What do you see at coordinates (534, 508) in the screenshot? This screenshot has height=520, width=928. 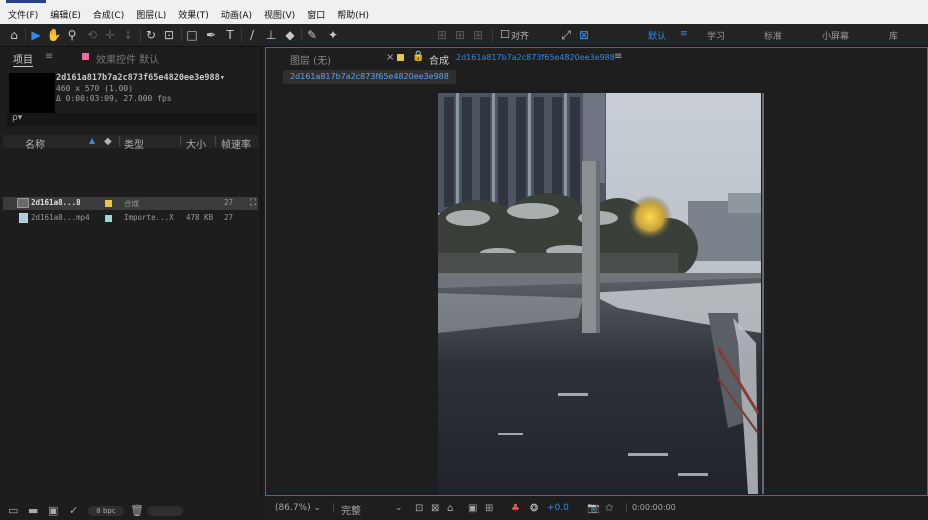 I see `color-management-icon: ❂` at bounding box center [534, 508].